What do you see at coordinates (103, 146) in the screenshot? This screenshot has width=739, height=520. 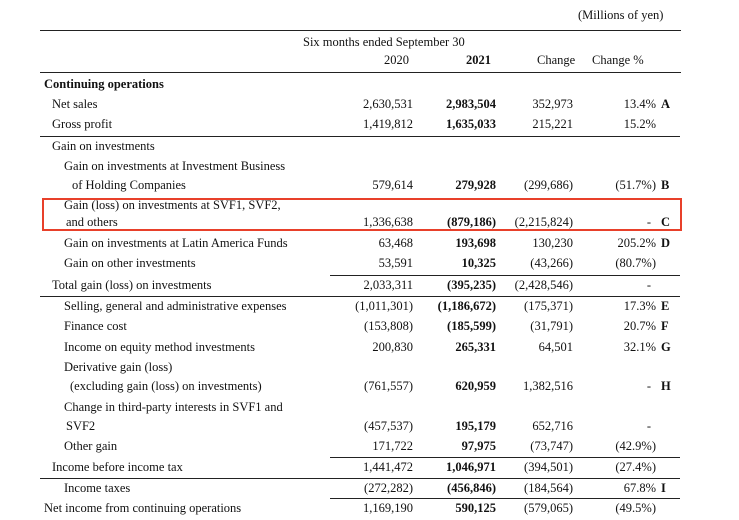 I see `row-label: Gain on investments` at bounding box center [103, 146].